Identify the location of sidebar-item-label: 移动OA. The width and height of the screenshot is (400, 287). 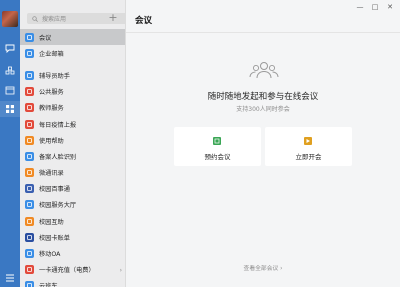
(50, 255).